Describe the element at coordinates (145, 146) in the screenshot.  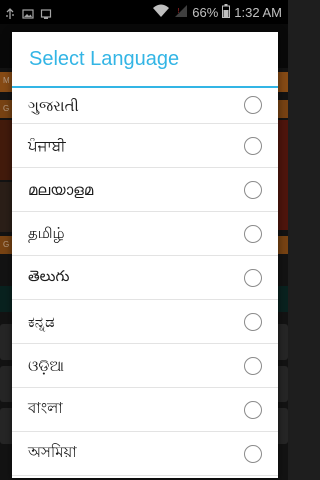
I see `language-item-punjabi: ਪੰਜਾਬੀ` at that location.